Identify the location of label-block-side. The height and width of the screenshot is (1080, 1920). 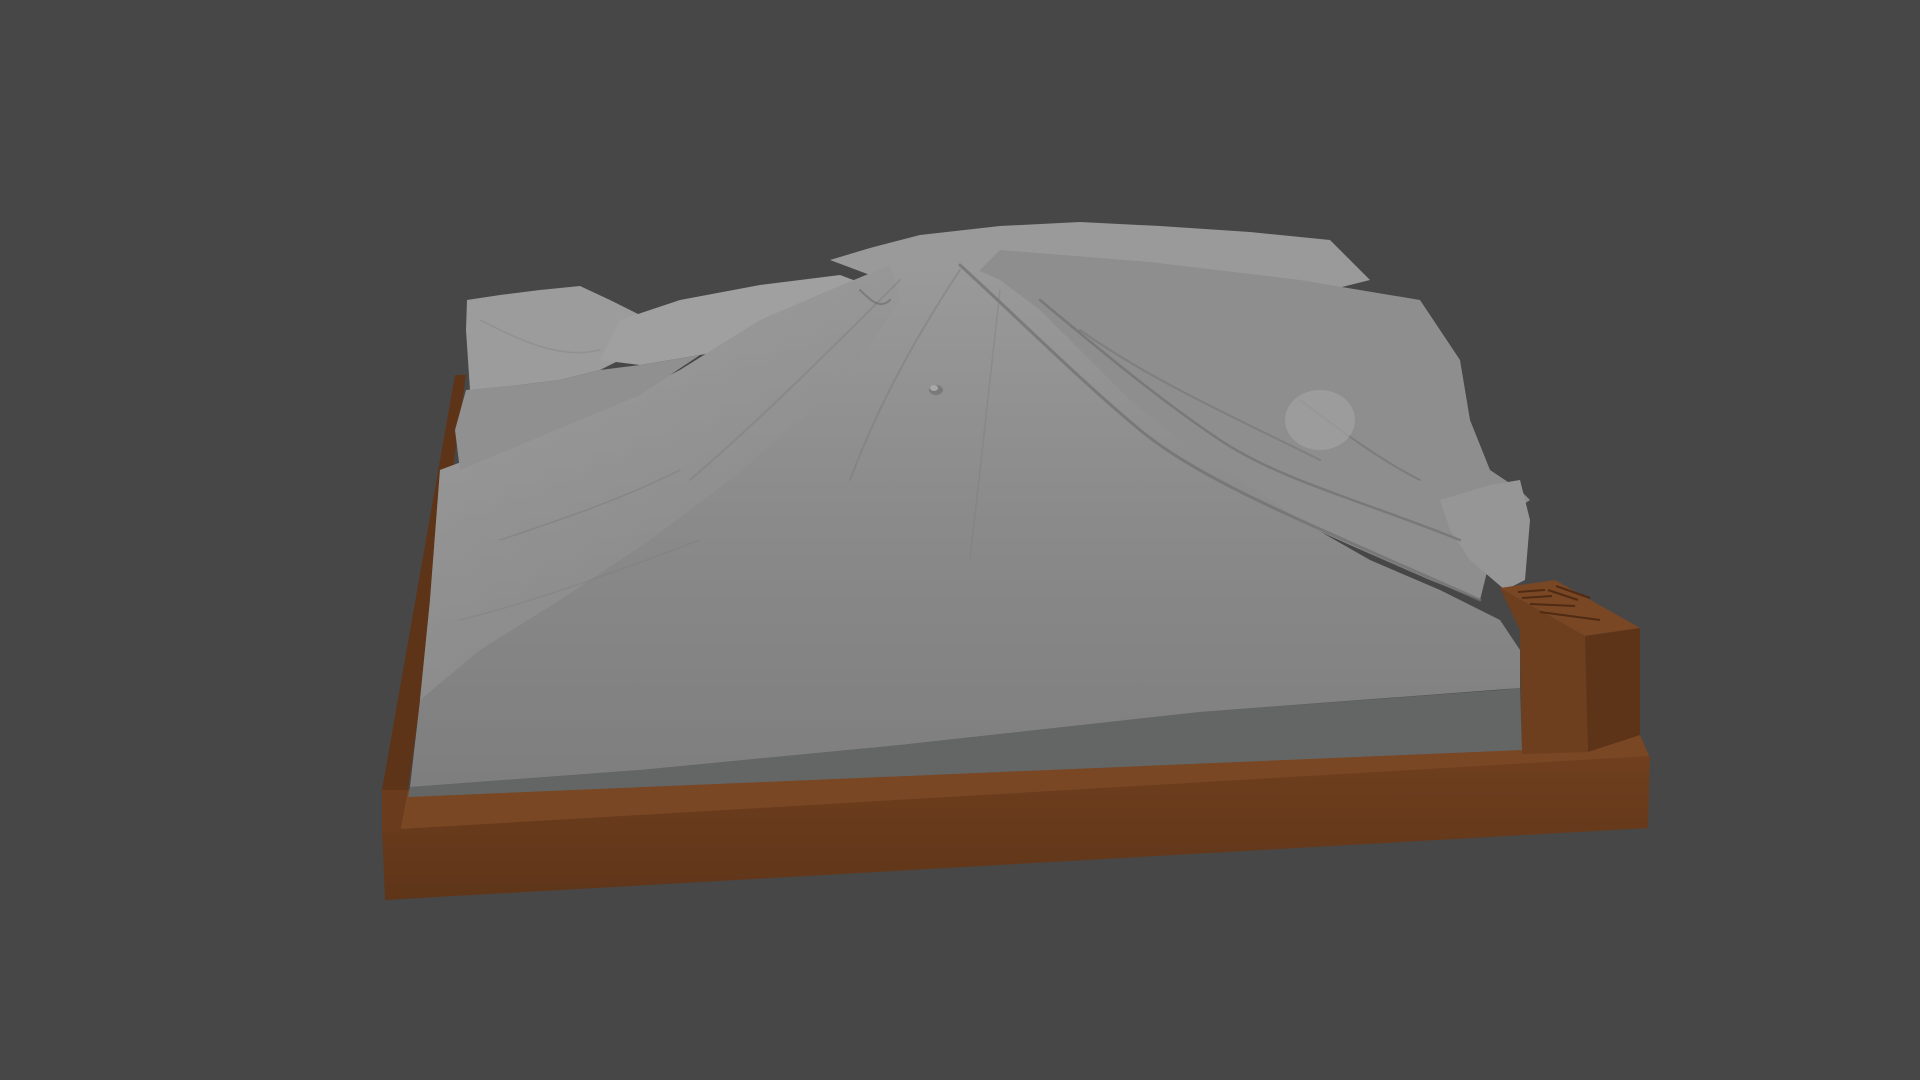
(1612, 690).